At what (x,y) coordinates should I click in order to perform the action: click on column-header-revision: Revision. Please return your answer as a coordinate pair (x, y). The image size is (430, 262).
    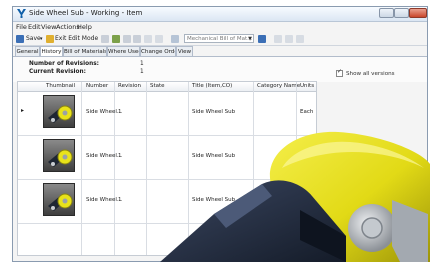
    Looking at the image, I should click on (129, 86).